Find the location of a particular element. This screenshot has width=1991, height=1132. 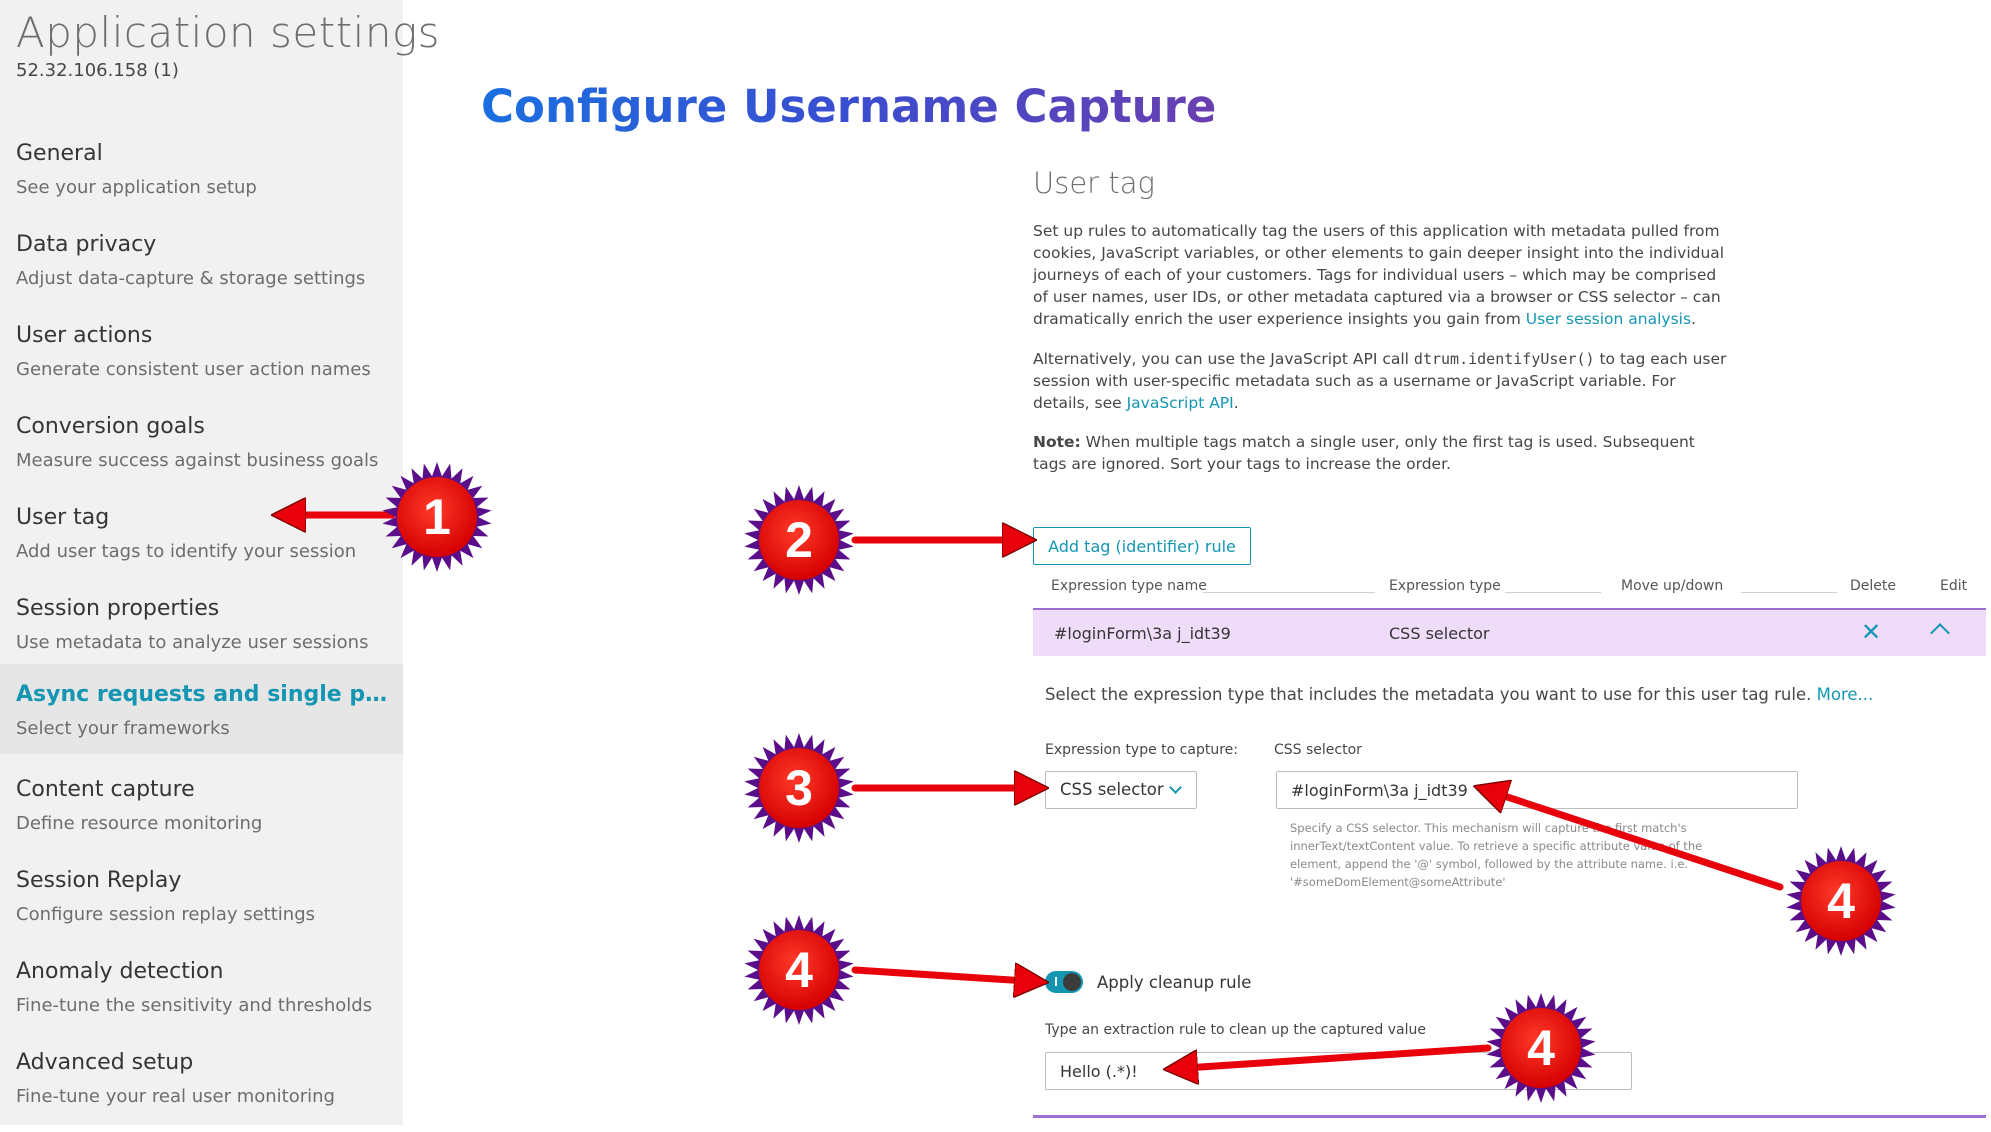

sidebar-item-desc: Fine-tune your real user monitoring is located at coordinates (175, 1096).